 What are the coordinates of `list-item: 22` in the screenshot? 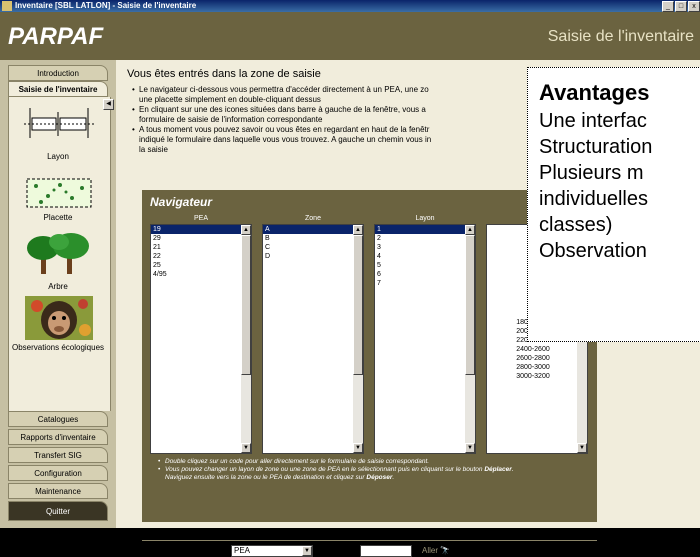 It's located at (196, 256).